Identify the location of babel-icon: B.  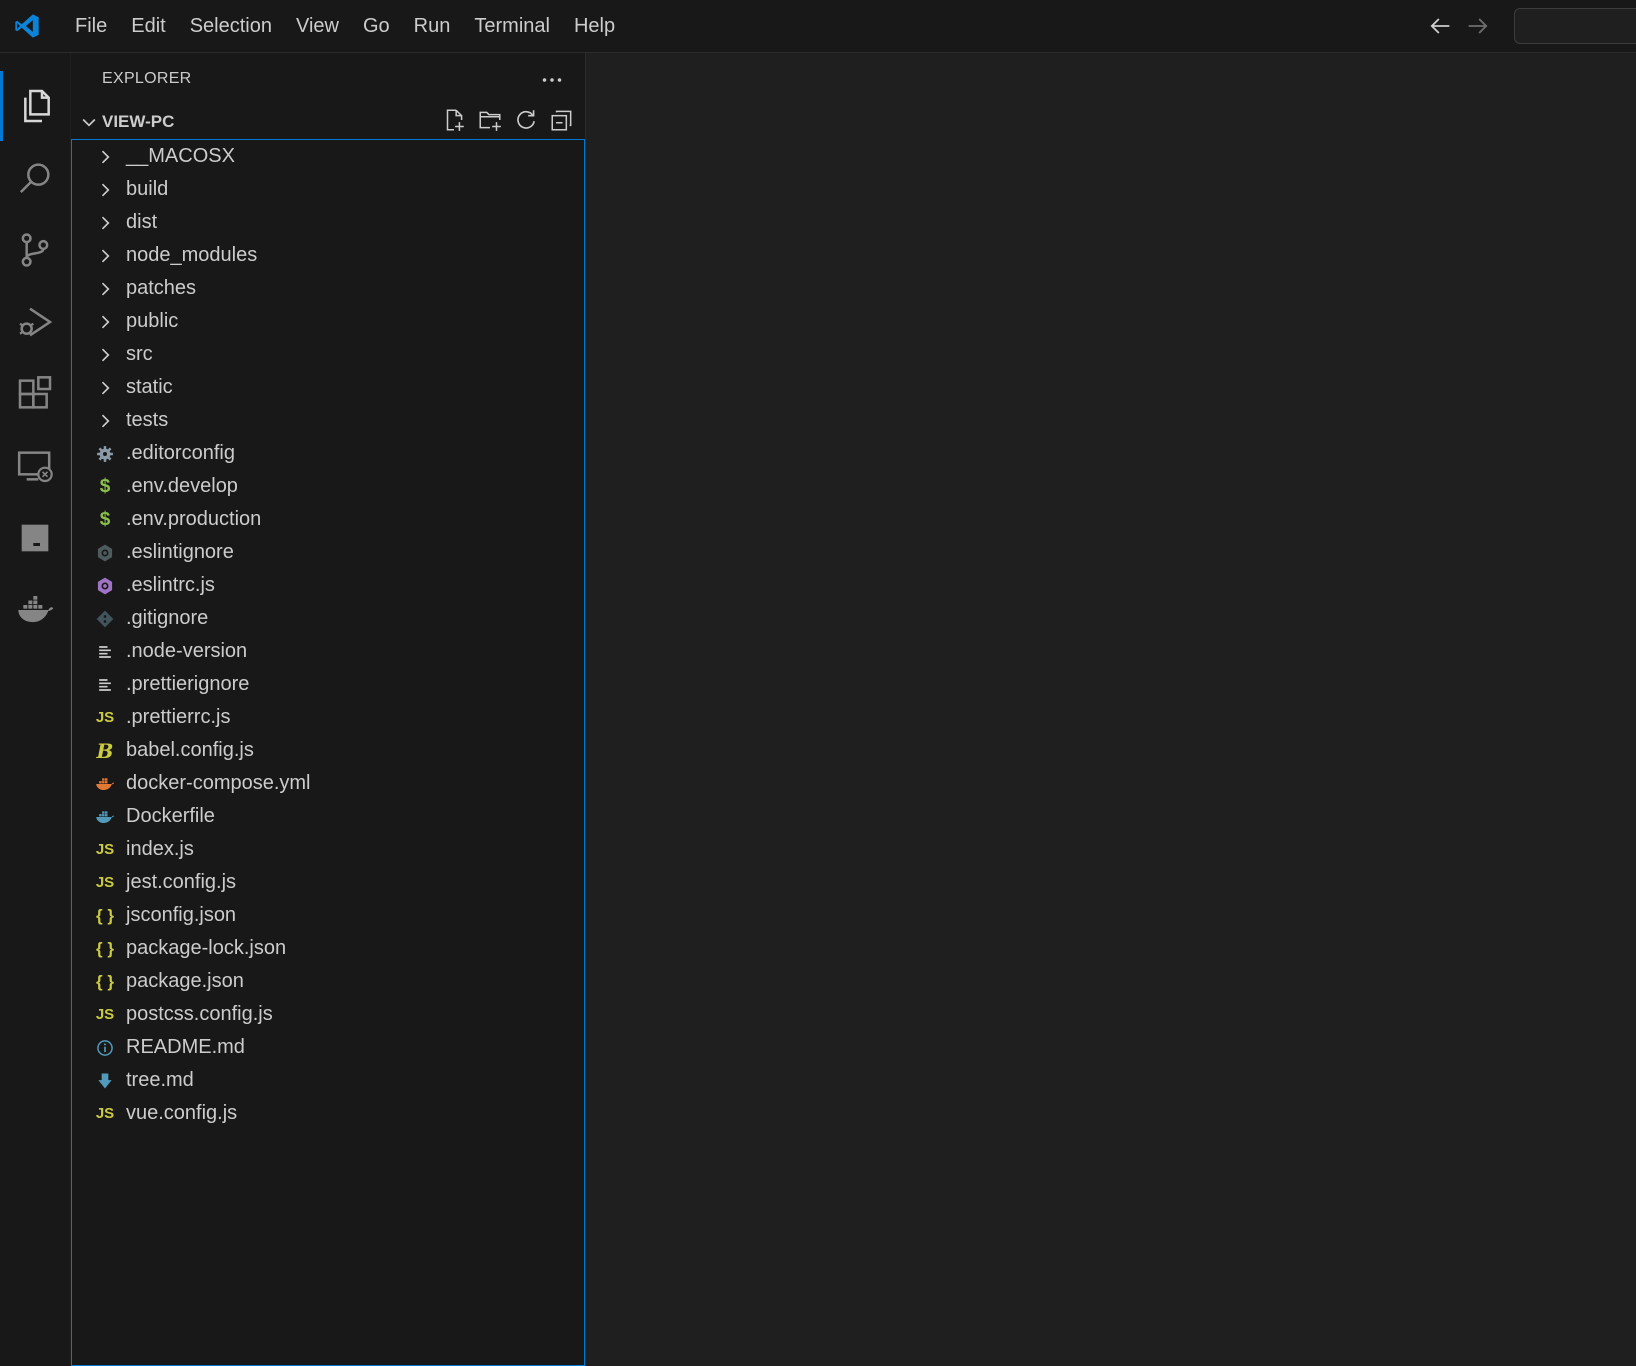
(105, 750).